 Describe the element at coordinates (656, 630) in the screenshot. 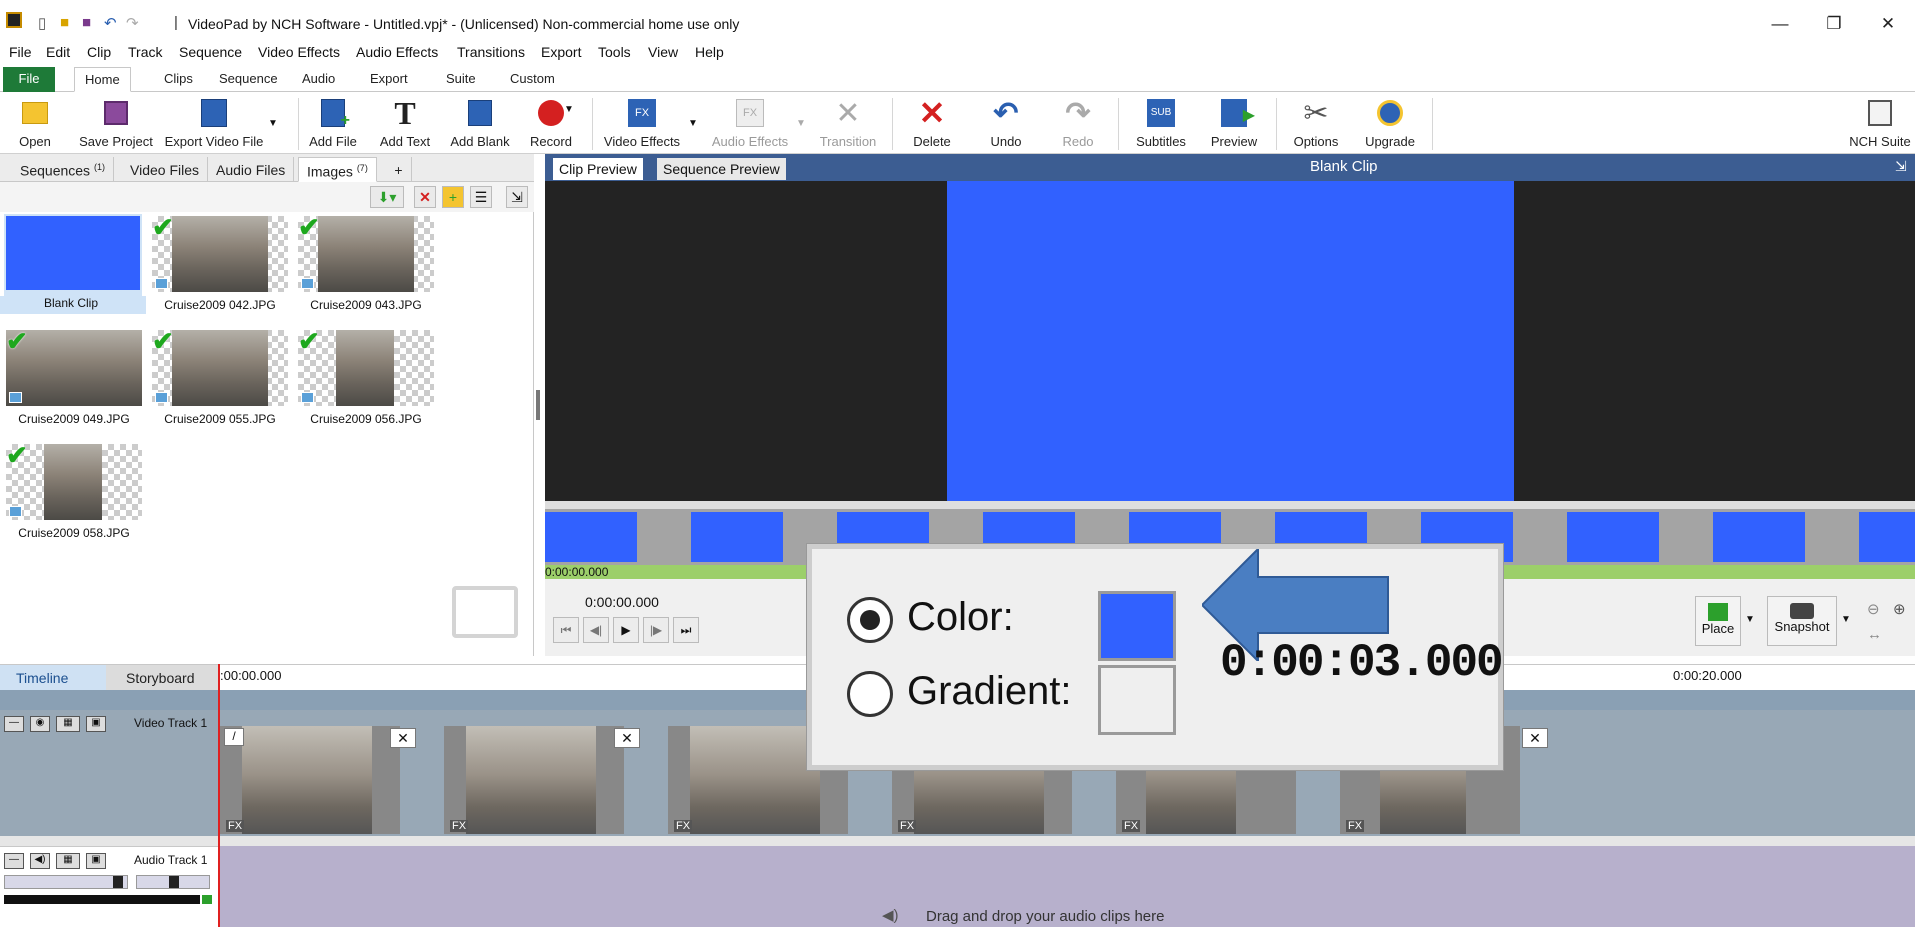

I see `step-forward-button: |▶` at that location.